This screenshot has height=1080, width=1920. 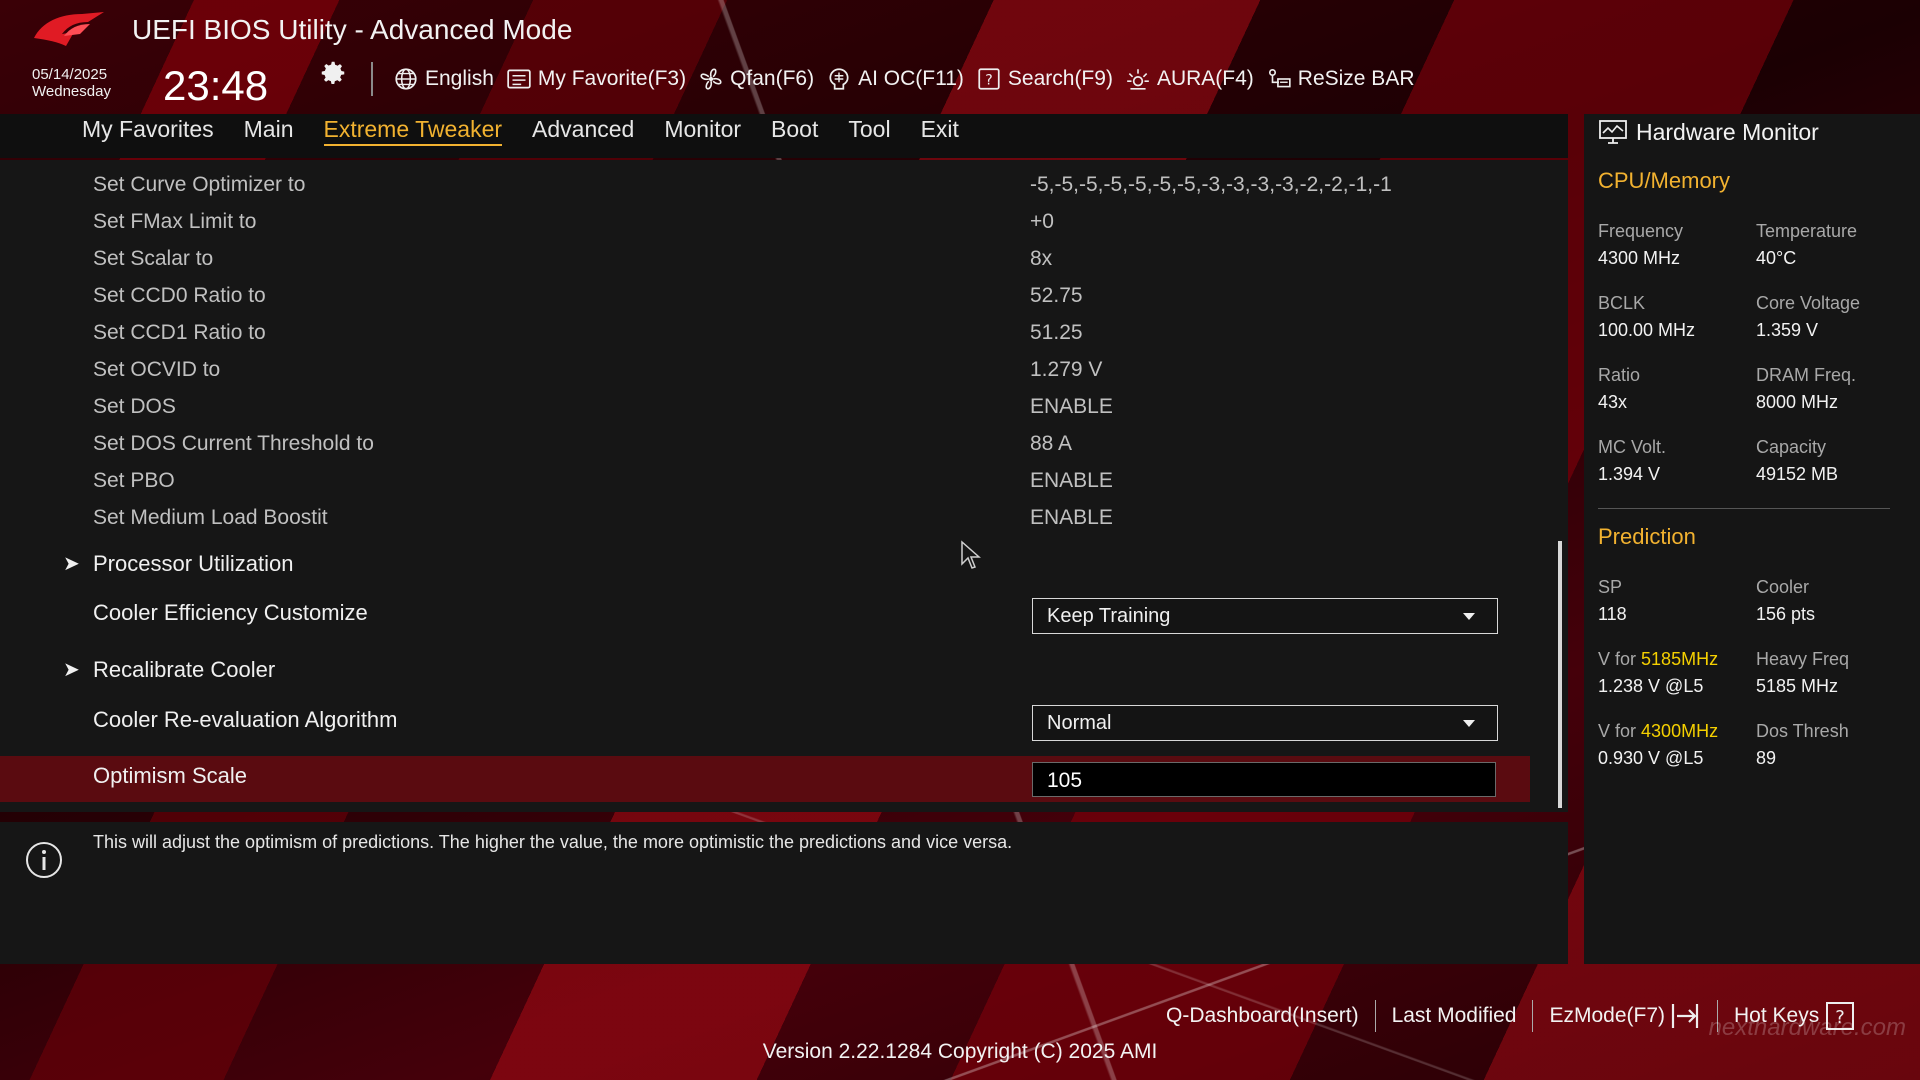 What do you see at coordinates (612, 78) in the screenshot?
I see `my-favorite-label: My Favorite(F3)` at bounding box center [612, 78].